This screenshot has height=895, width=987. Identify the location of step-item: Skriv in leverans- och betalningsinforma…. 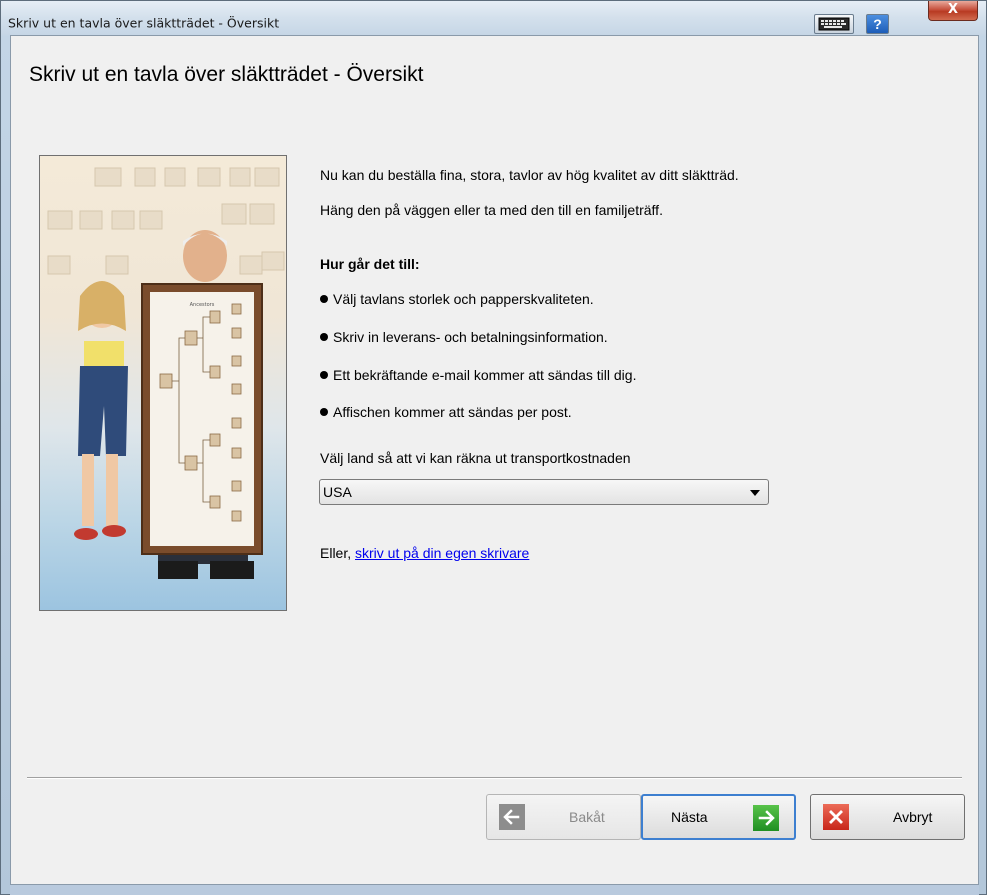
(464, 337).